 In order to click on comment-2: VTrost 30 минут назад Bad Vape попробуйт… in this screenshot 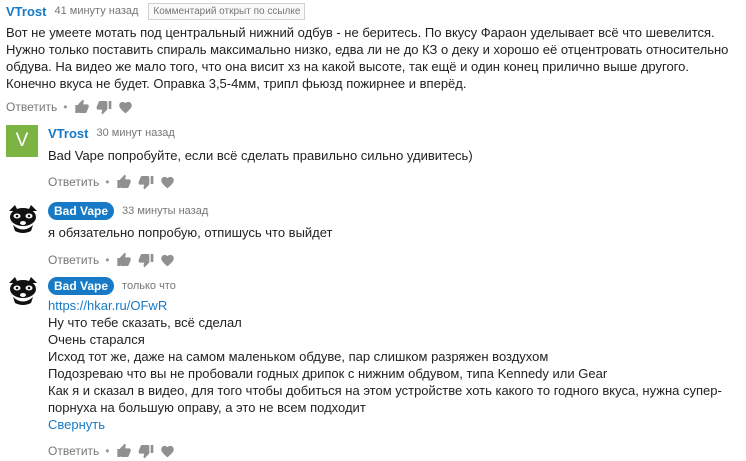, I will do `click(397, 157)`.